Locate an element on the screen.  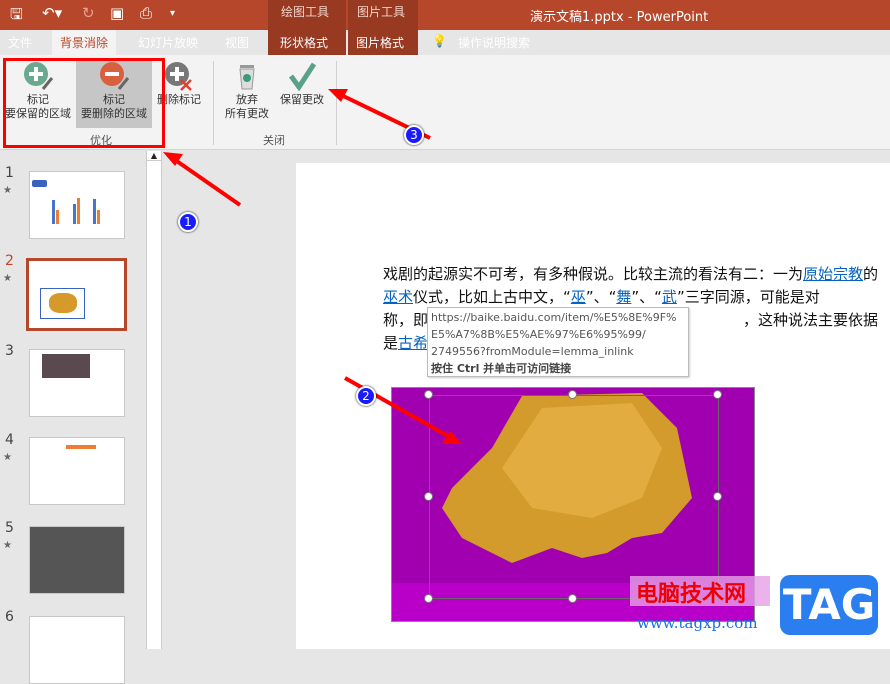
annotation-badge: 3 is located at coordinates (414, 135).